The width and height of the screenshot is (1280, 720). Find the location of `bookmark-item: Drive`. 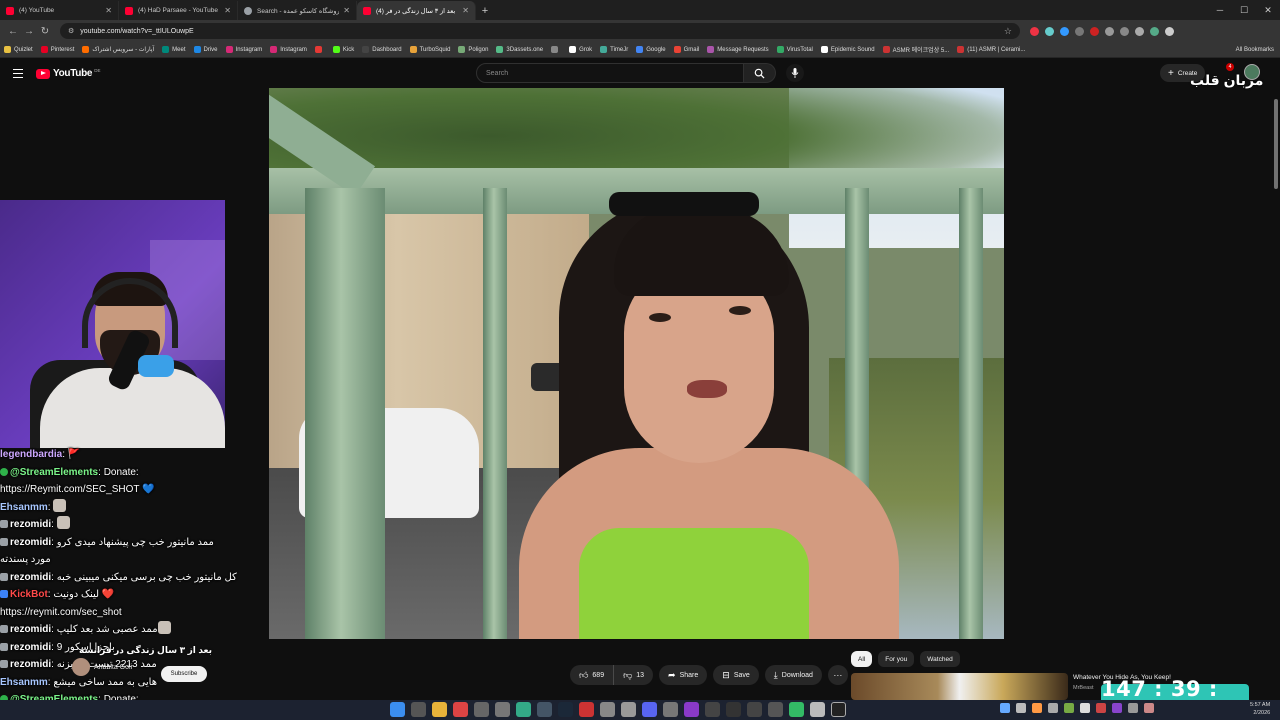

bookmark-item: Drive is located at coordinates (205, 49).